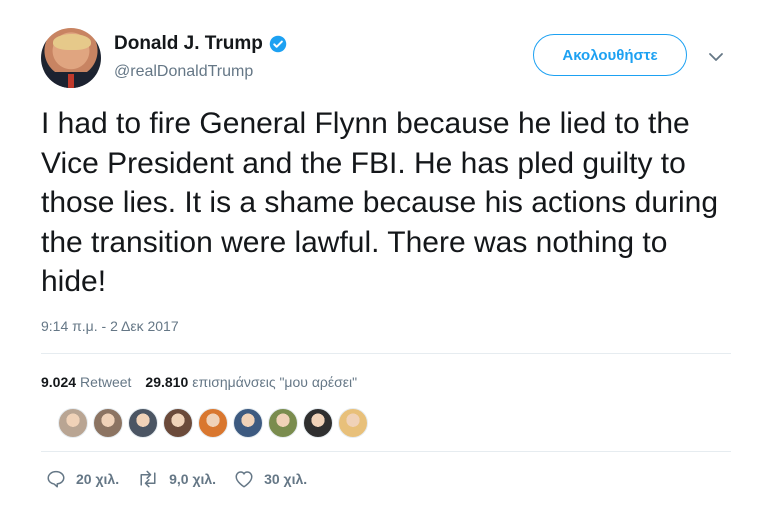  What do you see at coordinates (71, 81) in the screenshot?
I see `avatar-tie` at bounding box center [71, 81].